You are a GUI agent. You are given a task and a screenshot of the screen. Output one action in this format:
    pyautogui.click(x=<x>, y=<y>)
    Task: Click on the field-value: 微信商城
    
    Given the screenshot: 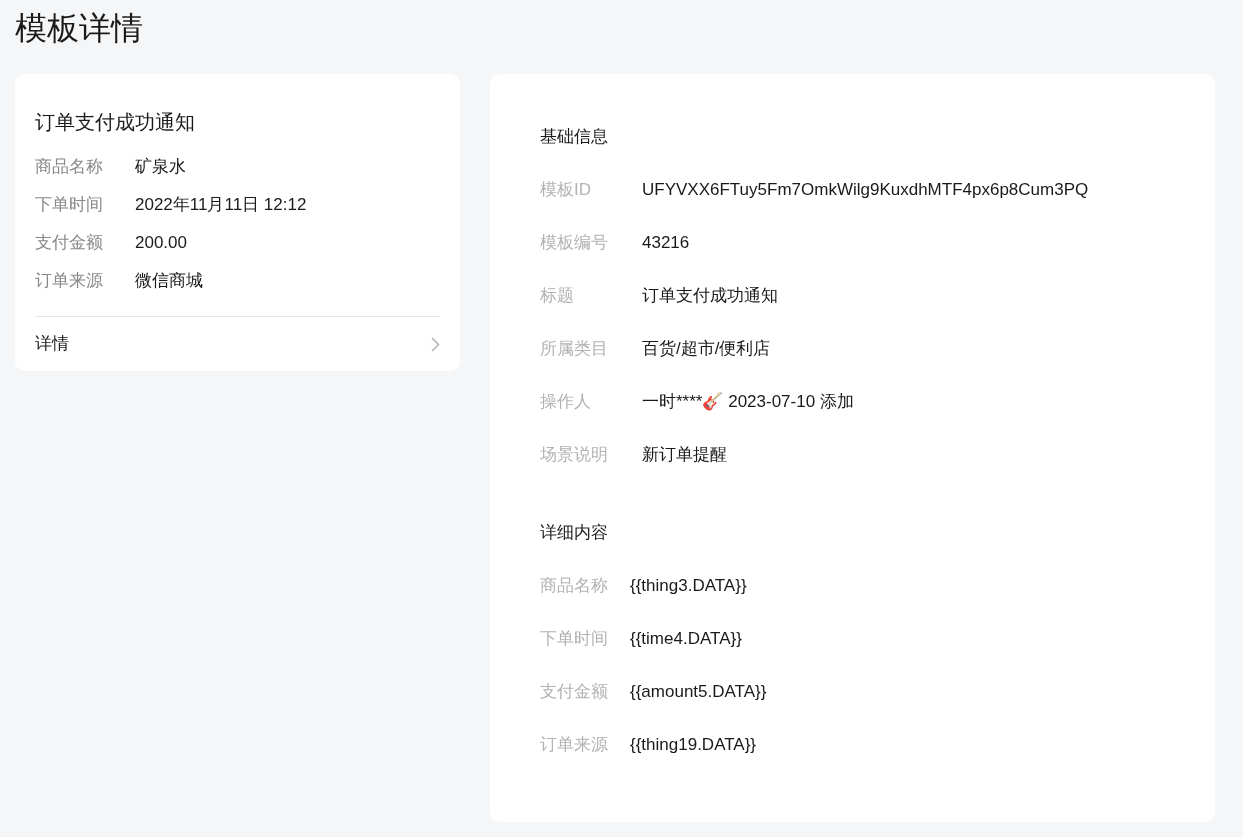 What is the action you would take?
    pyautogui.click(x=169, y=281)
    